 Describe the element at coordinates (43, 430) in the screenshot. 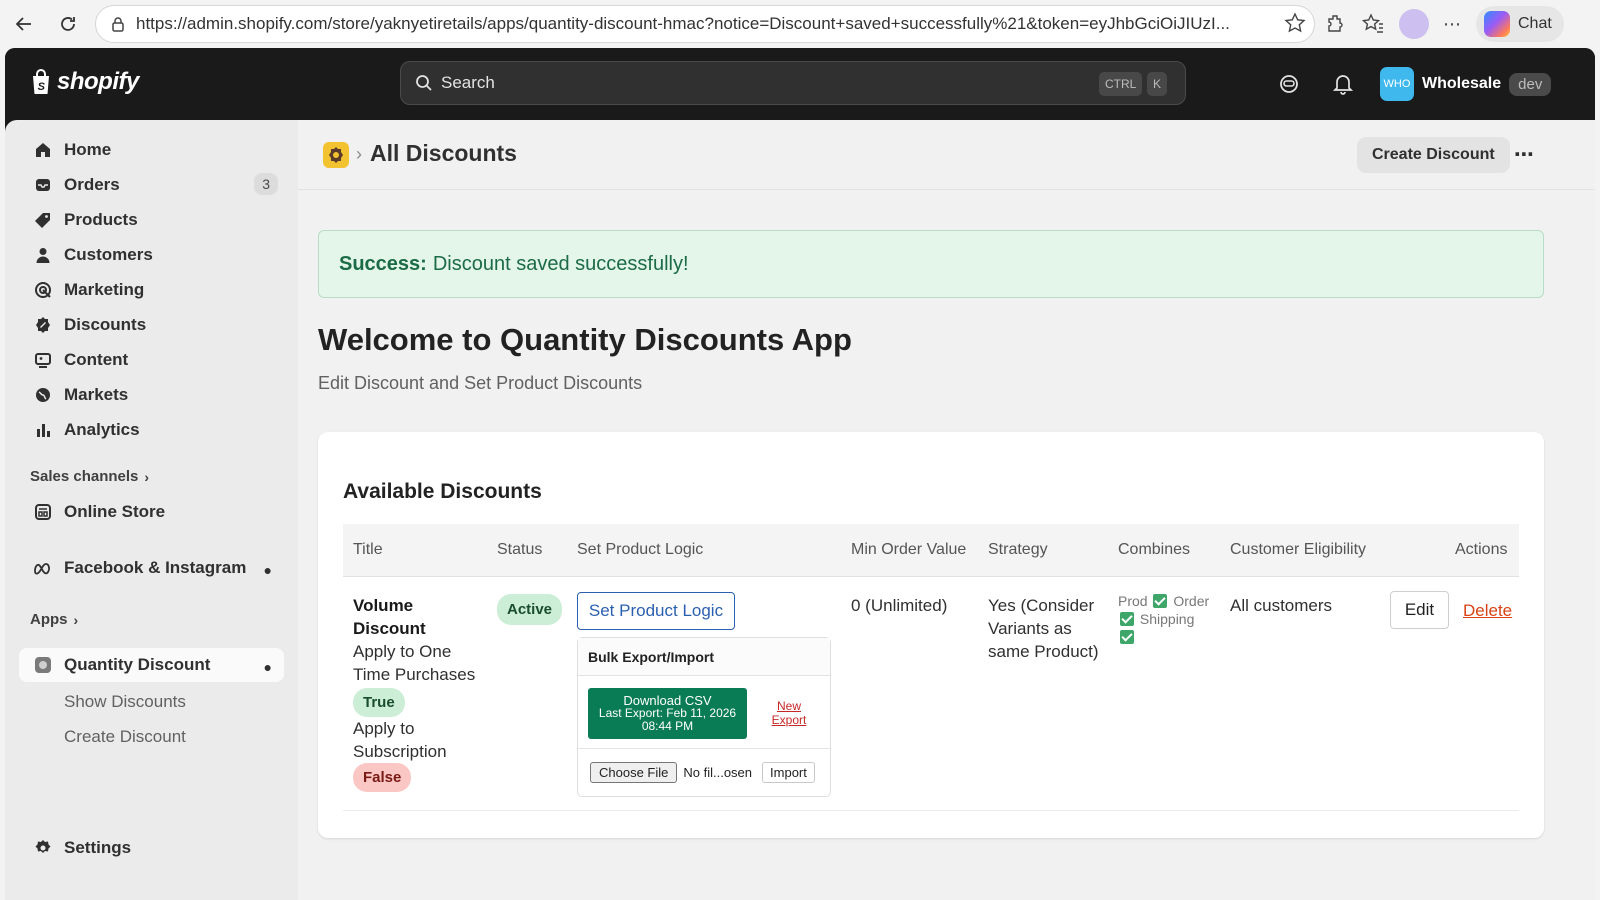

I see `bar-chart-icon` at that location.